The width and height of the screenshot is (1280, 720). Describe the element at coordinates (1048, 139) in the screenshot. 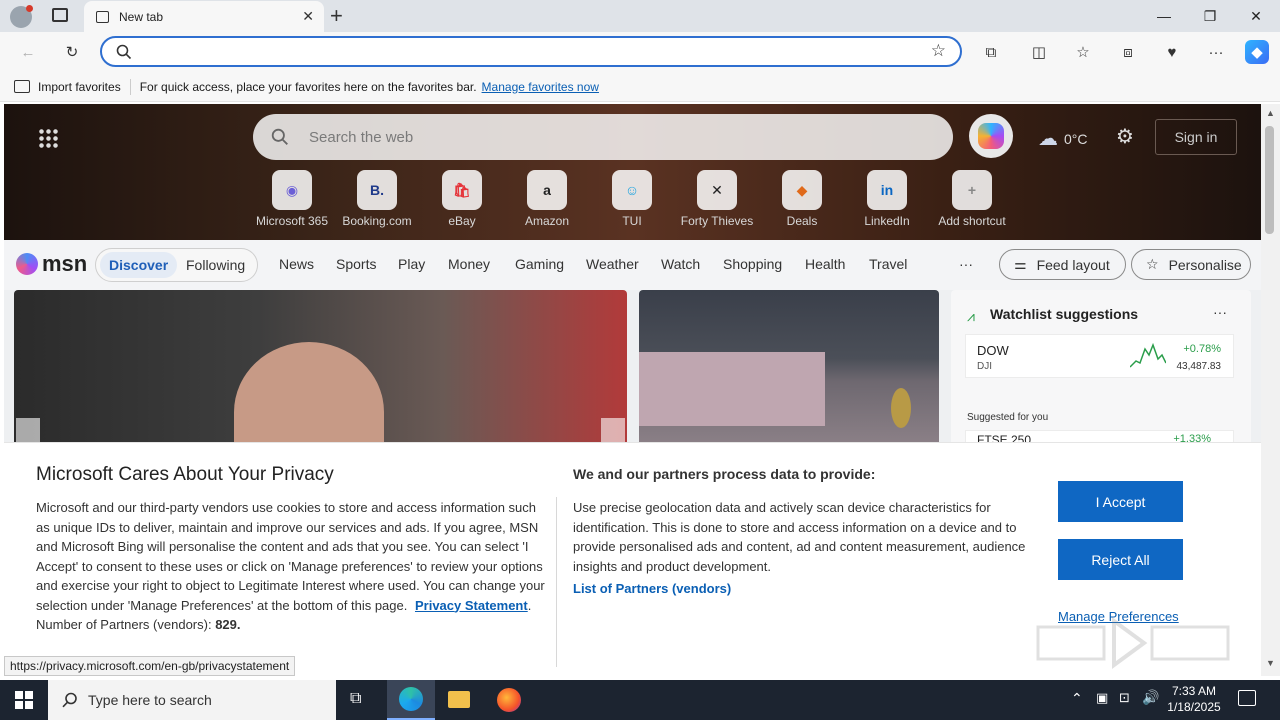

I see `cloud-icon: ☁` at that location.